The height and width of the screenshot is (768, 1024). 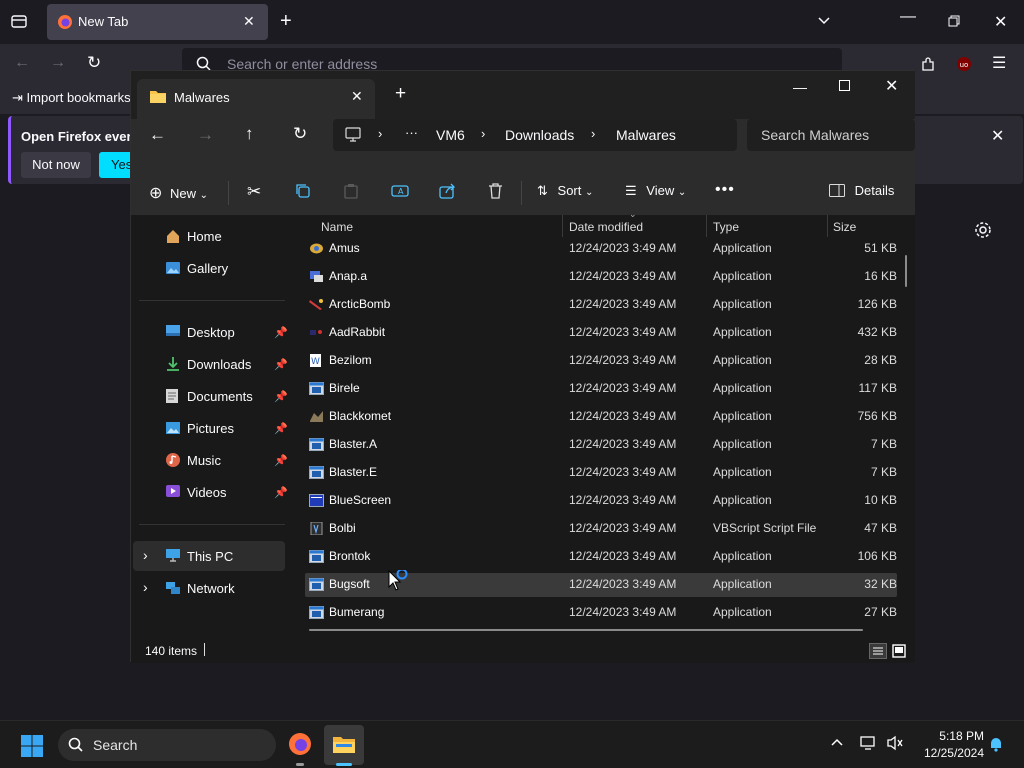 I want to click on large-icons-view-icon, so click(x=899, y=651).